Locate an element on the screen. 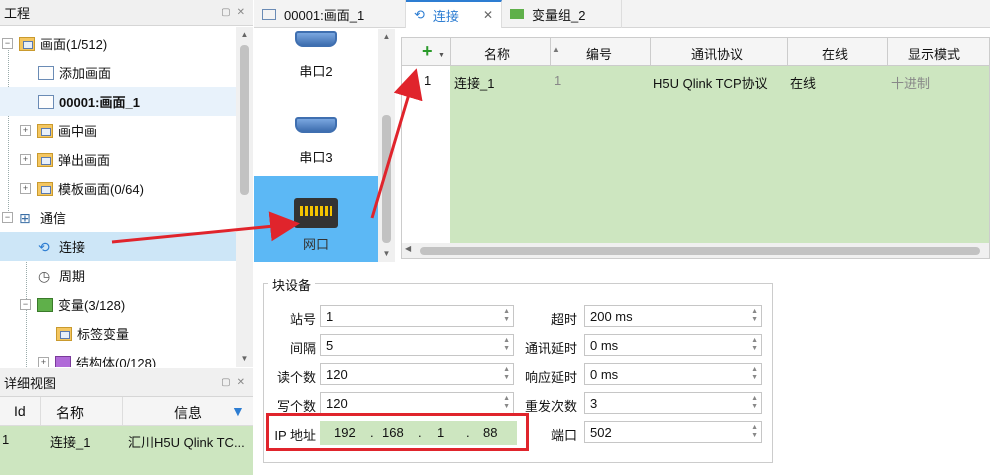  annotation-arrows is located at coordinates (267, 156).